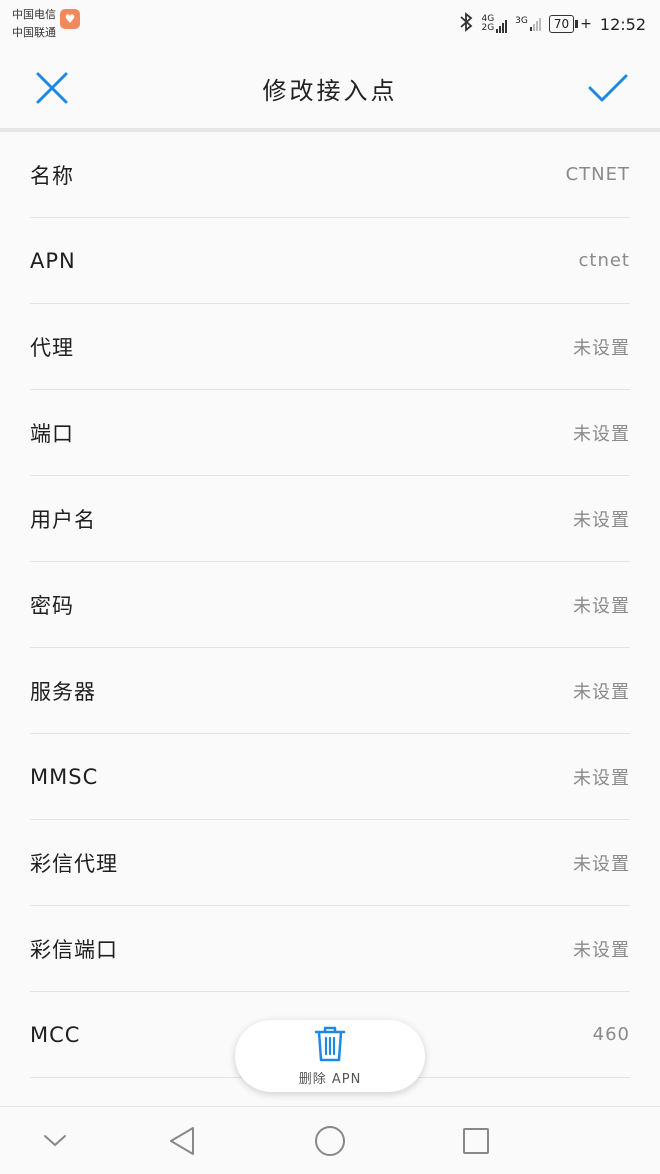  What do you see at coordinates (330, 777) in the screenshot?
I see `field-mmsc: MMSC 未设置` at bounding box center [330, 777].